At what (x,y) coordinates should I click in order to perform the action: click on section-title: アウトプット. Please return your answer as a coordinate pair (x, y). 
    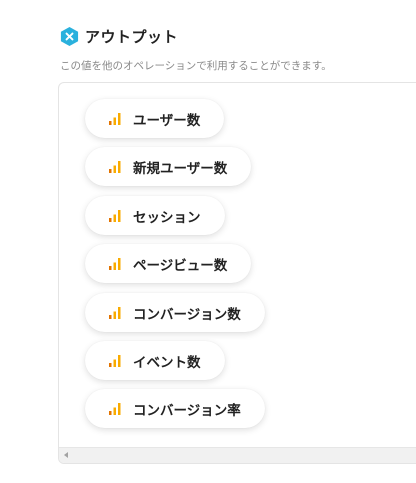
    Looking at the image, I should click on (132, 36).